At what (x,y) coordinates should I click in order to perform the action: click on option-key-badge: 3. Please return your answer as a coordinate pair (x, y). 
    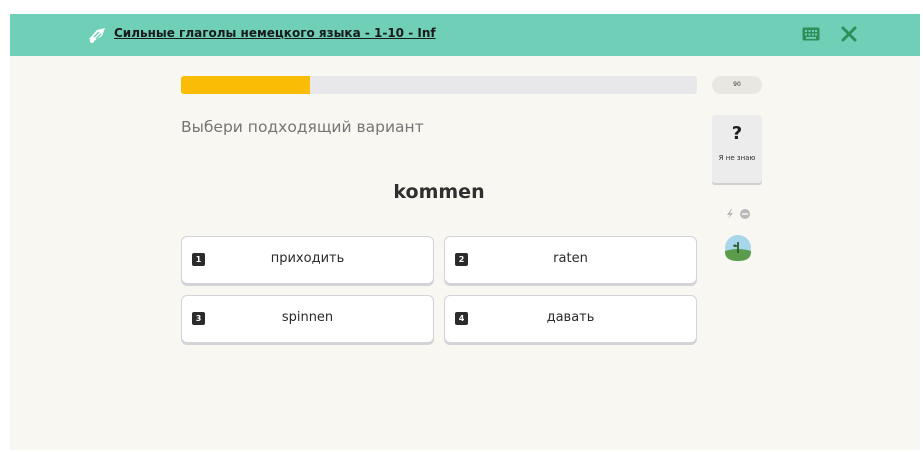
    Looking at the image, I should click on (198, 318).